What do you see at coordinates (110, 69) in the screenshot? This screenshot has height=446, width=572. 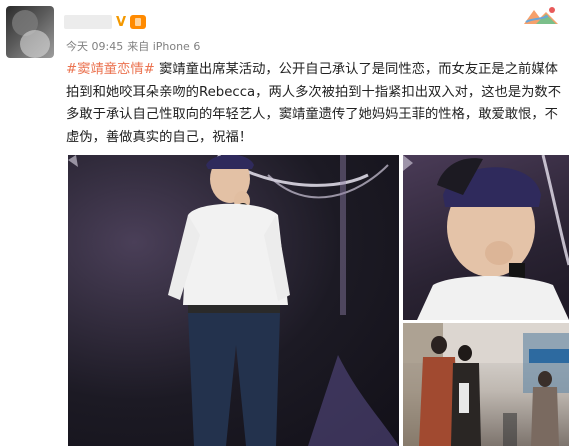 I see `hashtag-link: #窦靖童恋情#` at bounding box center [110, 69].